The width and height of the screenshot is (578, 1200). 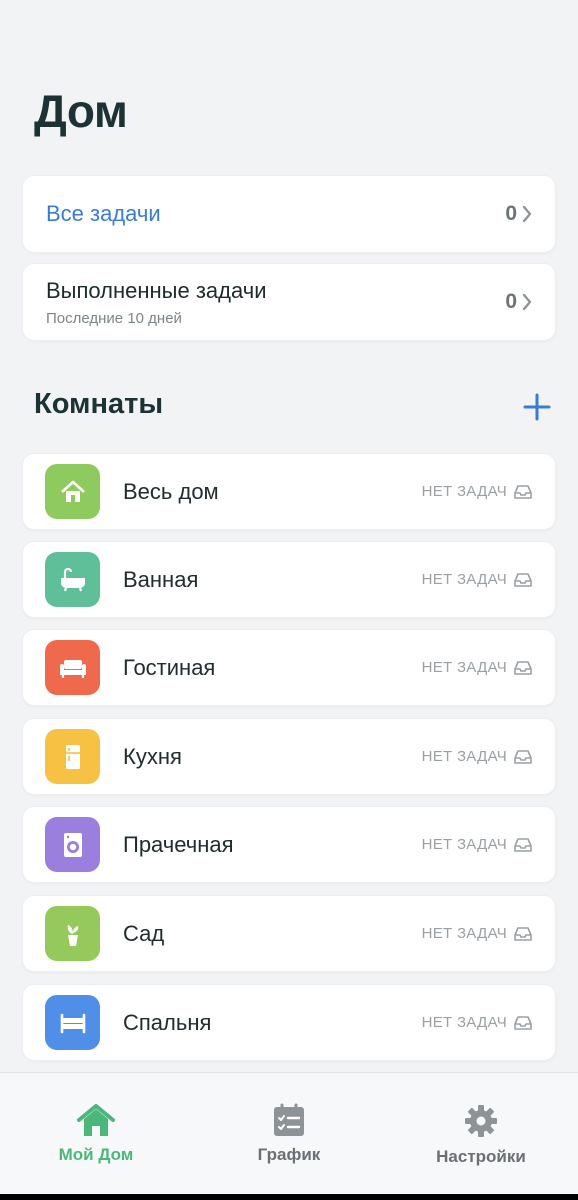 I want to click on add-room-button, so click(x=537, y=407).